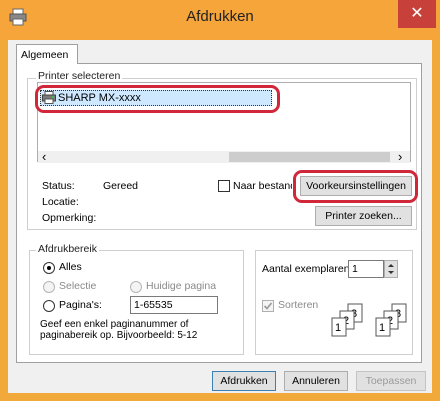  I want to click on spinner-arrows-icon, so click(391, 269).